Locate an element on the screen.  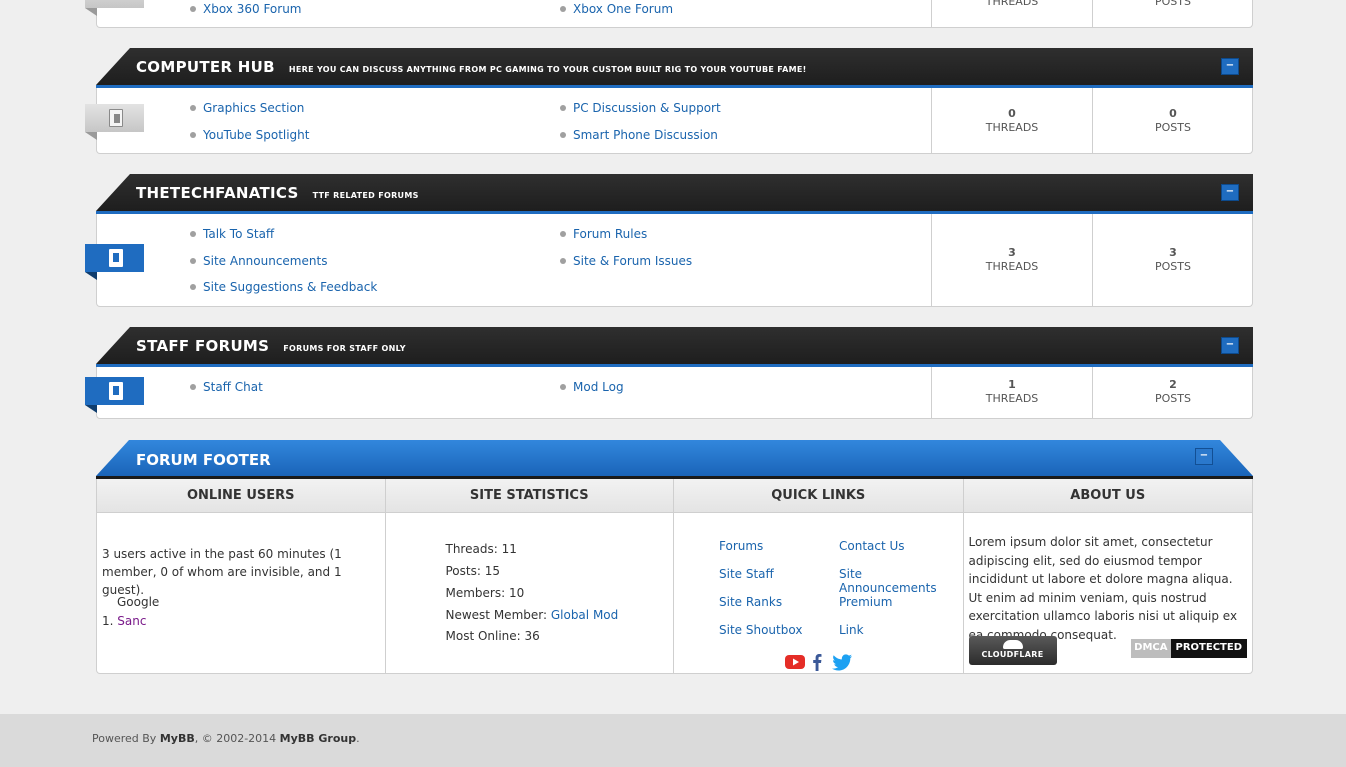
quick-link-site-ranks: Site Ranks is located at coordinates (750, 602).